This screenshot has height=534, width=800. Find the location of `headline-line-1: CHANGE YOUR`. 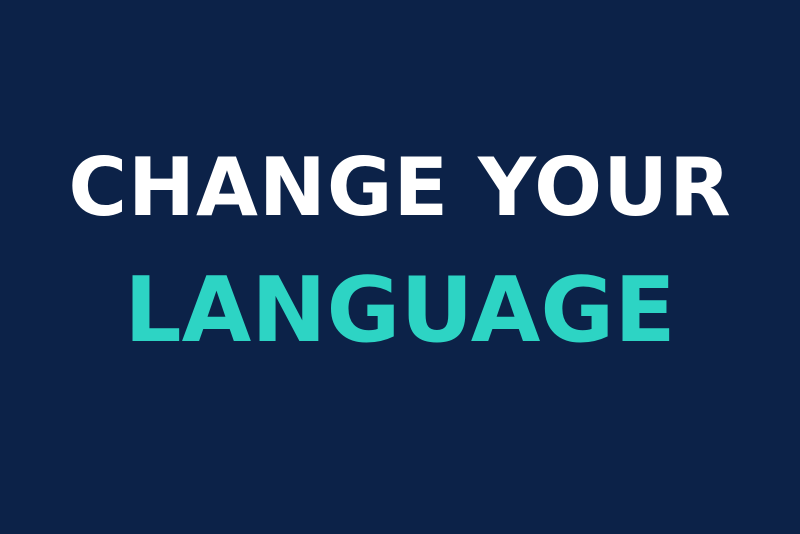

headline-line-1: CHANGE YOUR is located at coordinates (400, 187).